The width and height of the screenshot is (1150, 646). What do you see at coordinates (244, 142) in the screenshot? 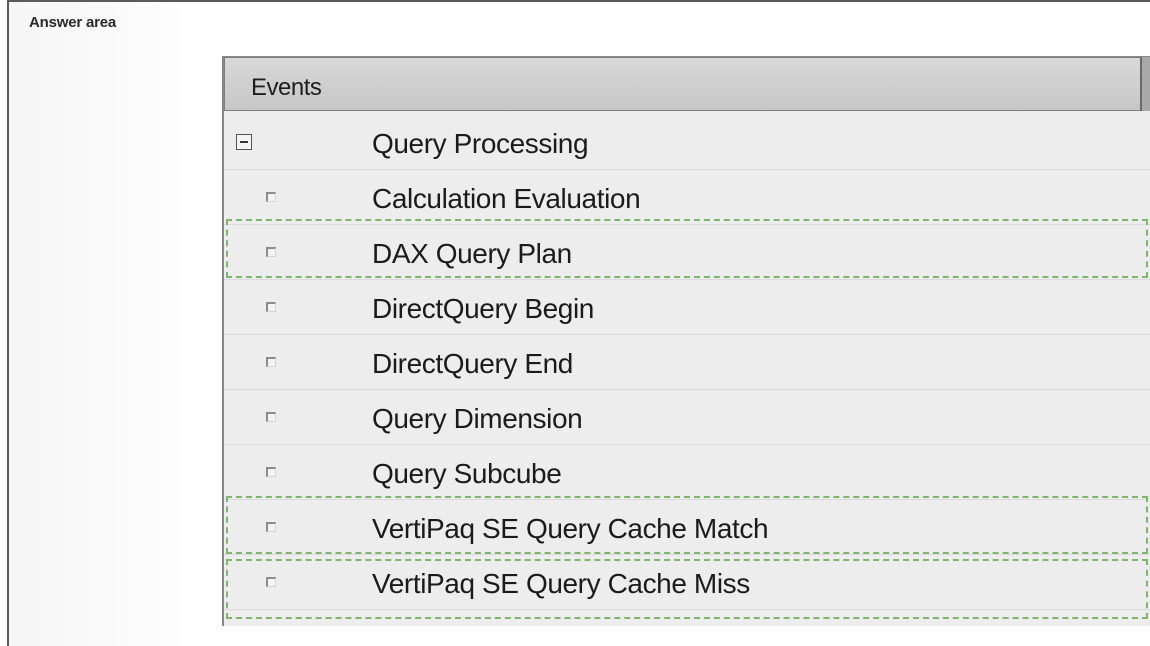
I see `collapse-icon` at bounding box center [244, 142].